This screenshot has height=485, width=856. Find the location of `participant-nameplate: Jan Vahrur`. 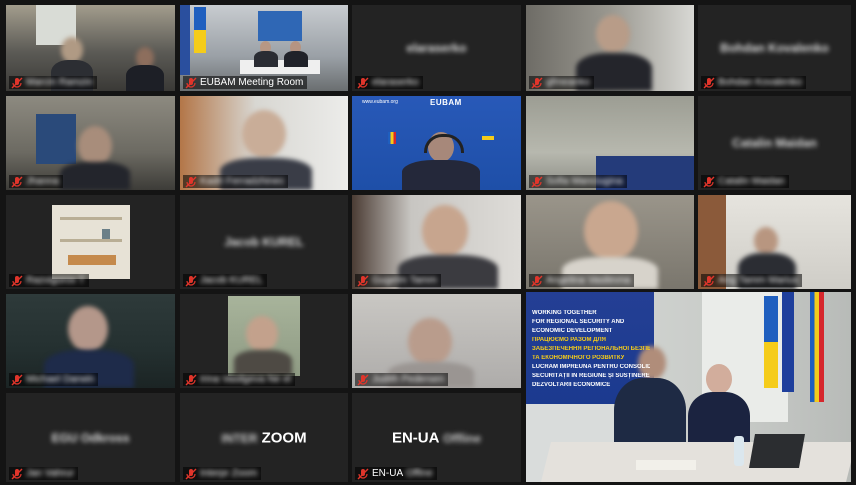

participant-nameplate: Jan Vahrur is located at coordinates (44, 473).